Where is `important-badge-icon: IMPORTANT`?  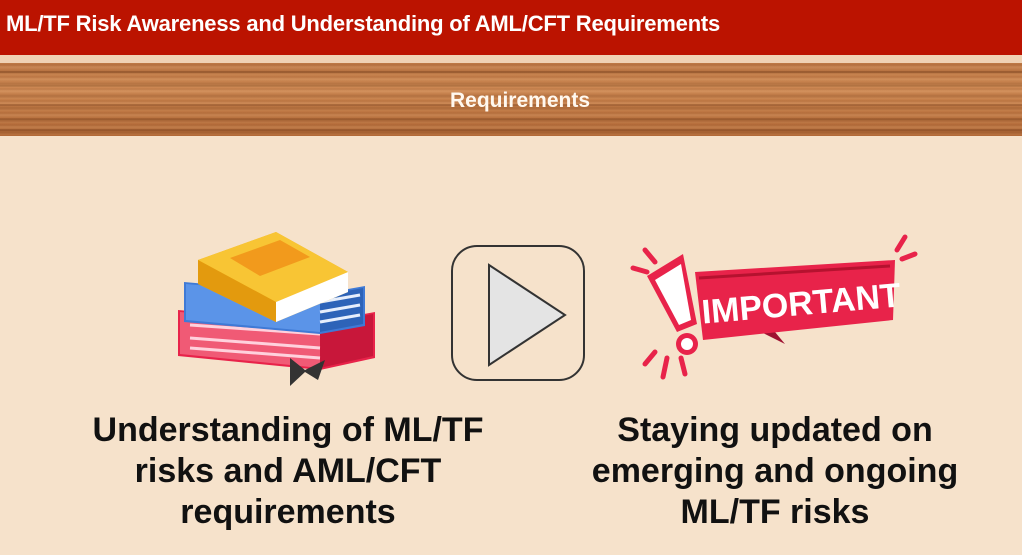 important-badge-icon: IMPORTANT is located at coordinates (772, 312).